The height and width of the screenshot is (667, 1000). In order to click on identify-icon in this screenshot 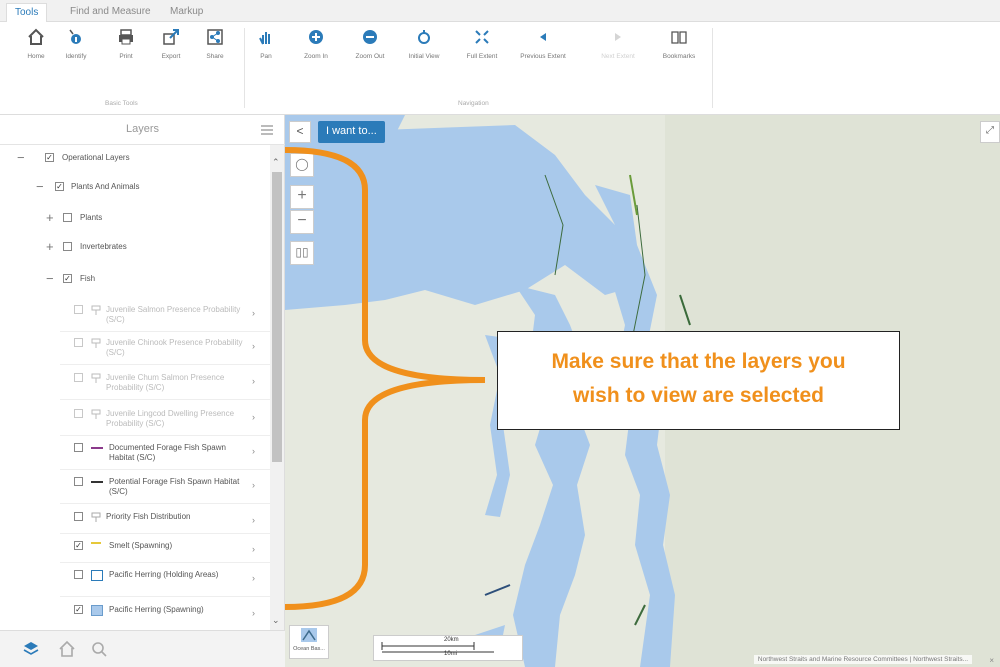, I will do `click(76, 37)`.